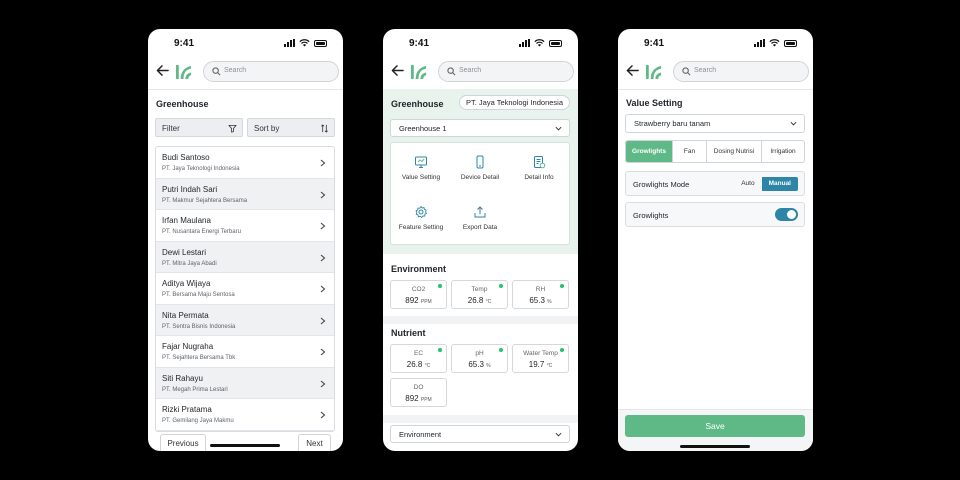 The width and height of the screenshot is (960, 480). Describe the element at coordinates (421, 212) in the screenshot. I see `gear-icon` at that location.